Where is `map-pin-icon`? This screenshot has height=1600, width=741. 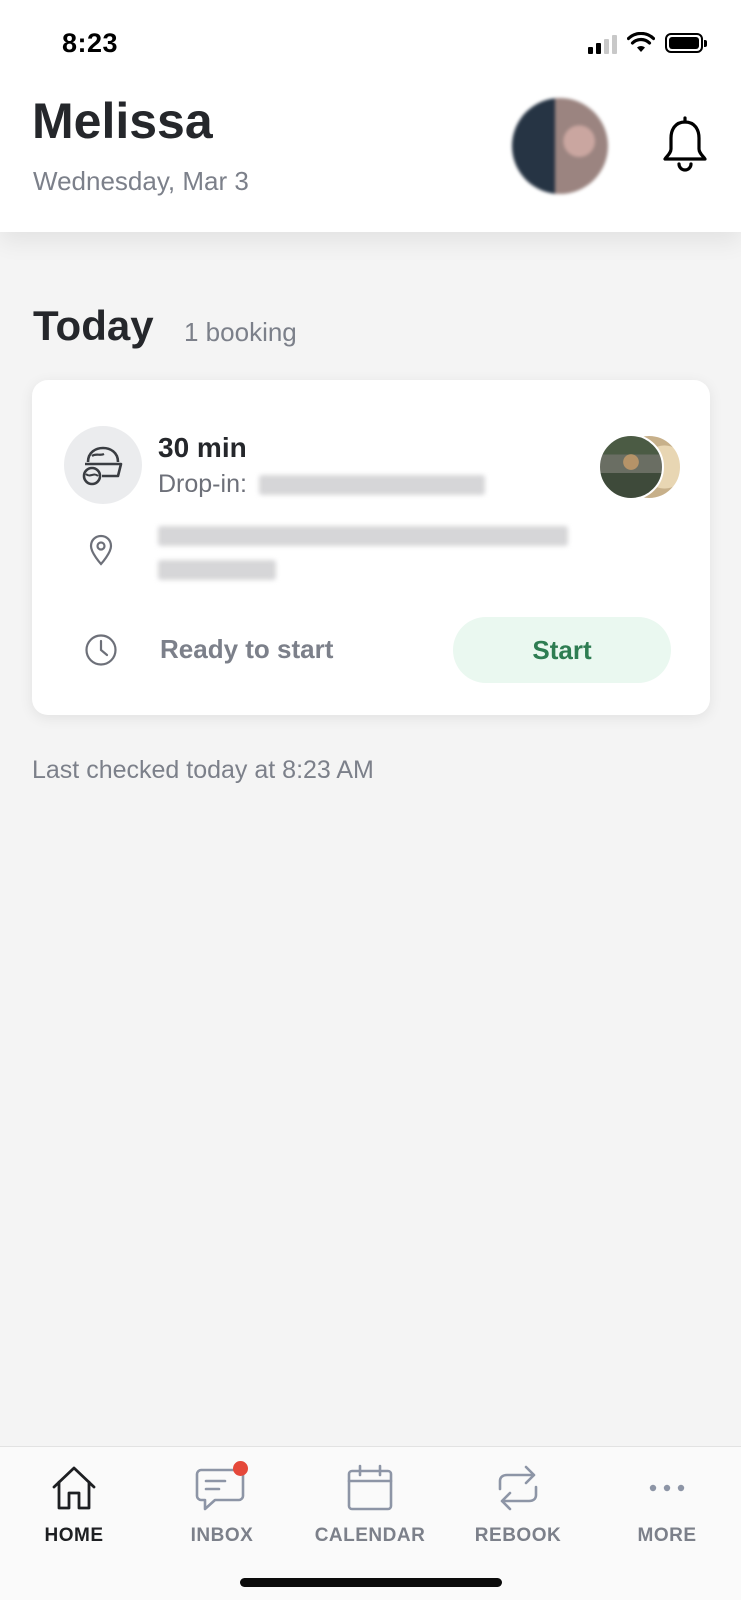
map-pin-icon is located at coordinates (101, 550).